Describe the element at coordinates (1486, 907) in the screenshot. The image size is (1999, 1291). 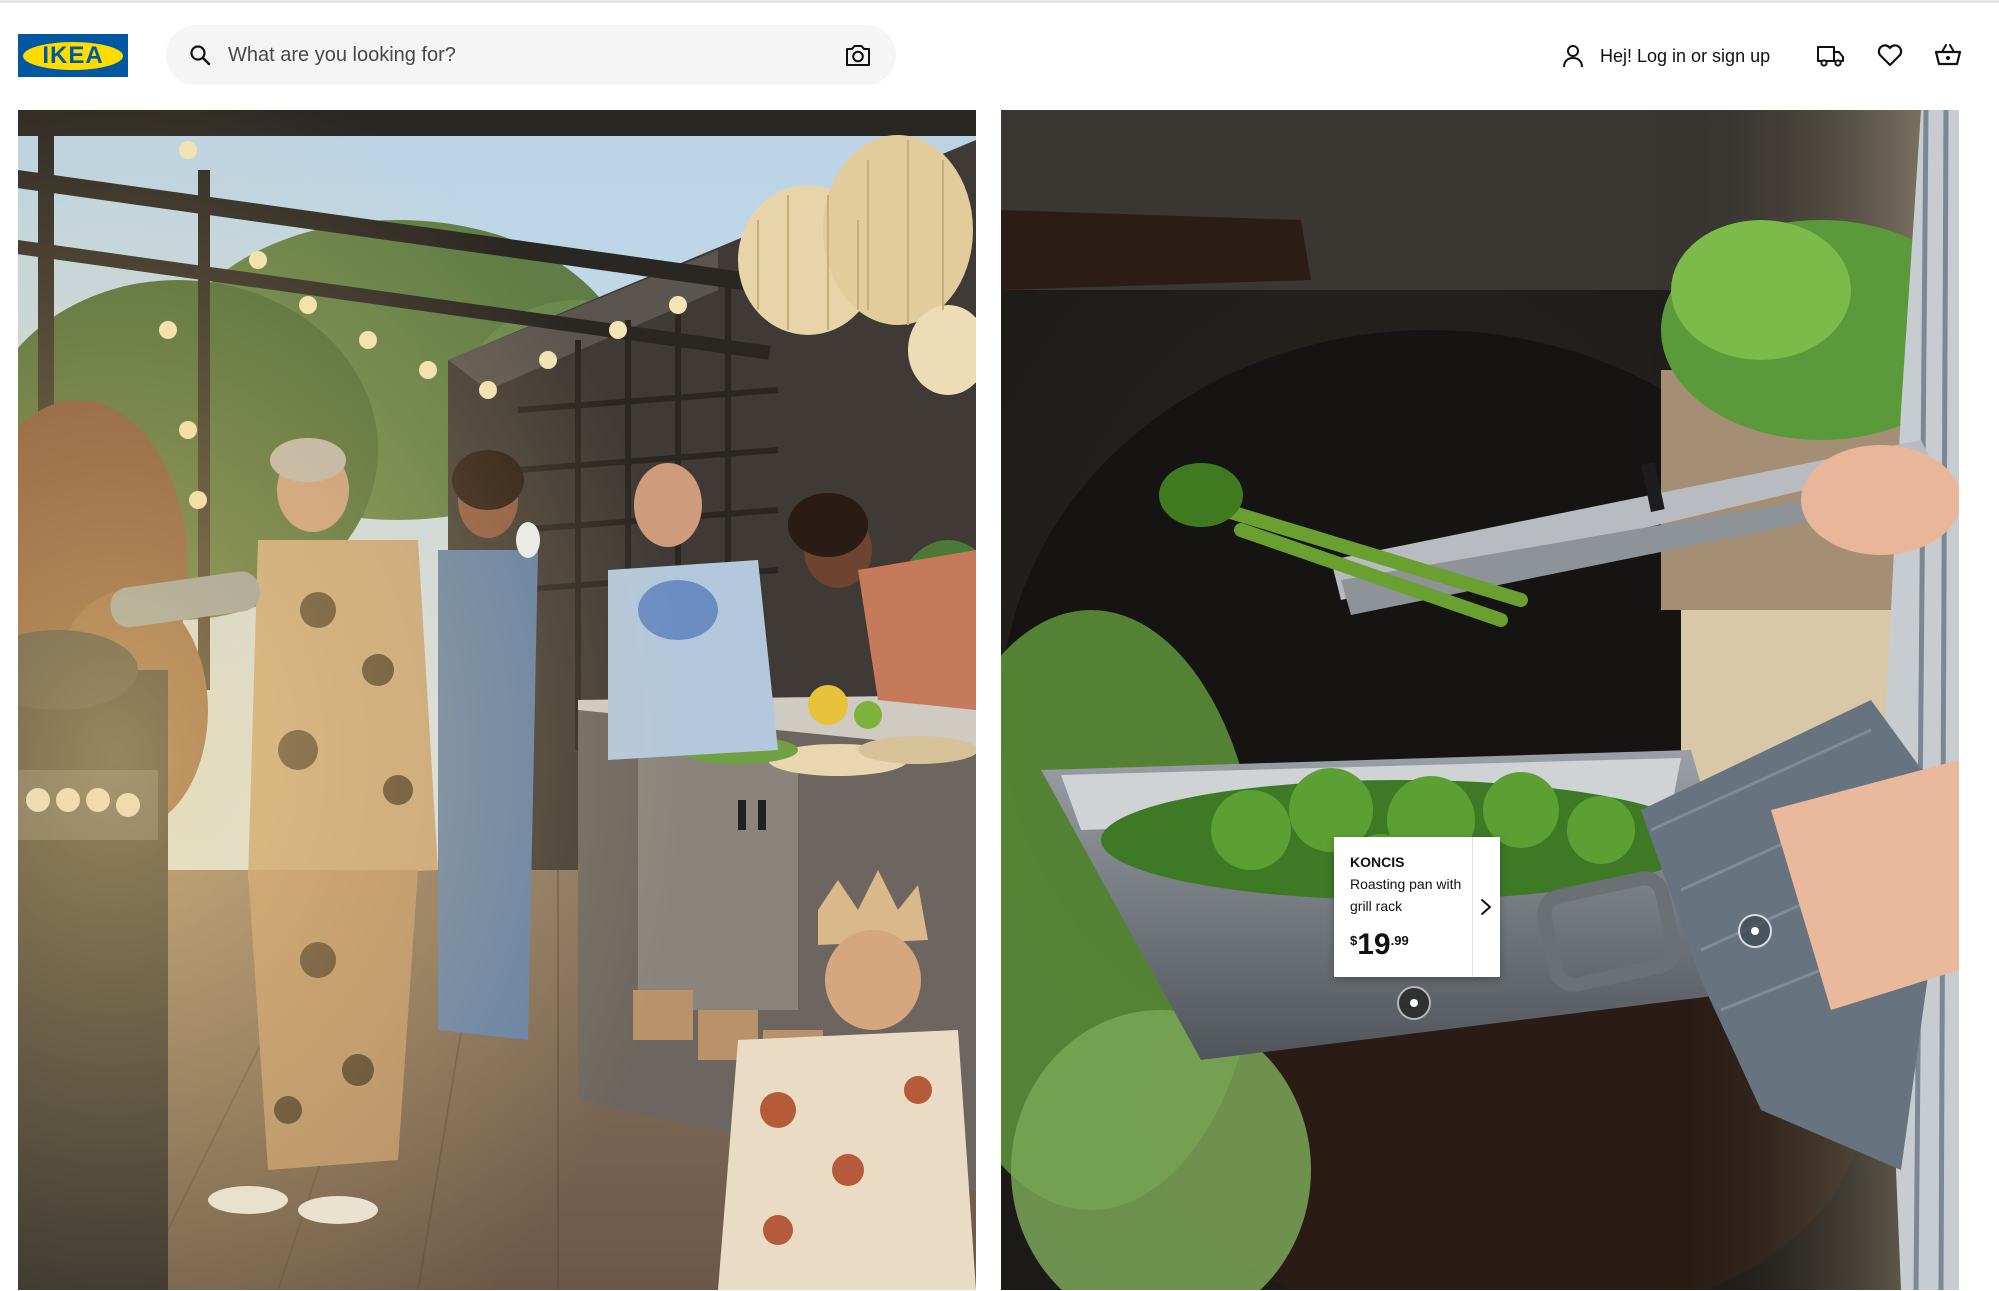
I see `chevron-right-icon` at that location.